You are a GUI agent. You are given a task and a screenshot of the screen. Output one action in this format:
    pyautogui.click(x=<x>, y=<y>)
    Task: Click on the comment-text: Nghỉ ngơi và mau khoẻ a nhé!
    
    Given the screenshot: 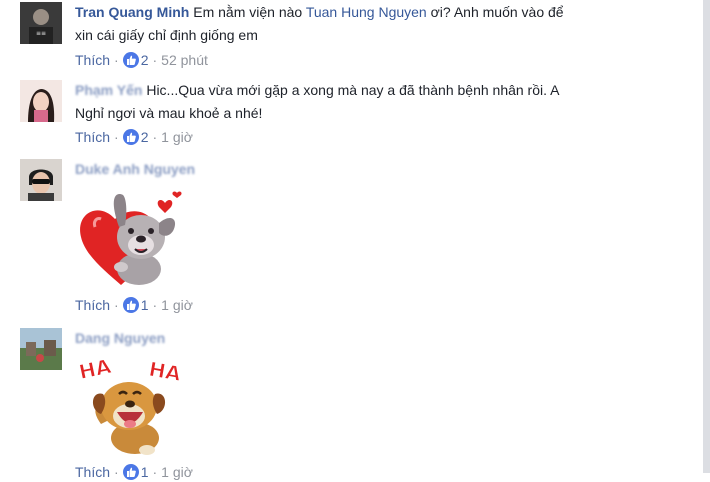 What is the action you would take?
    pyautogui.click(x=169, y=113)
    